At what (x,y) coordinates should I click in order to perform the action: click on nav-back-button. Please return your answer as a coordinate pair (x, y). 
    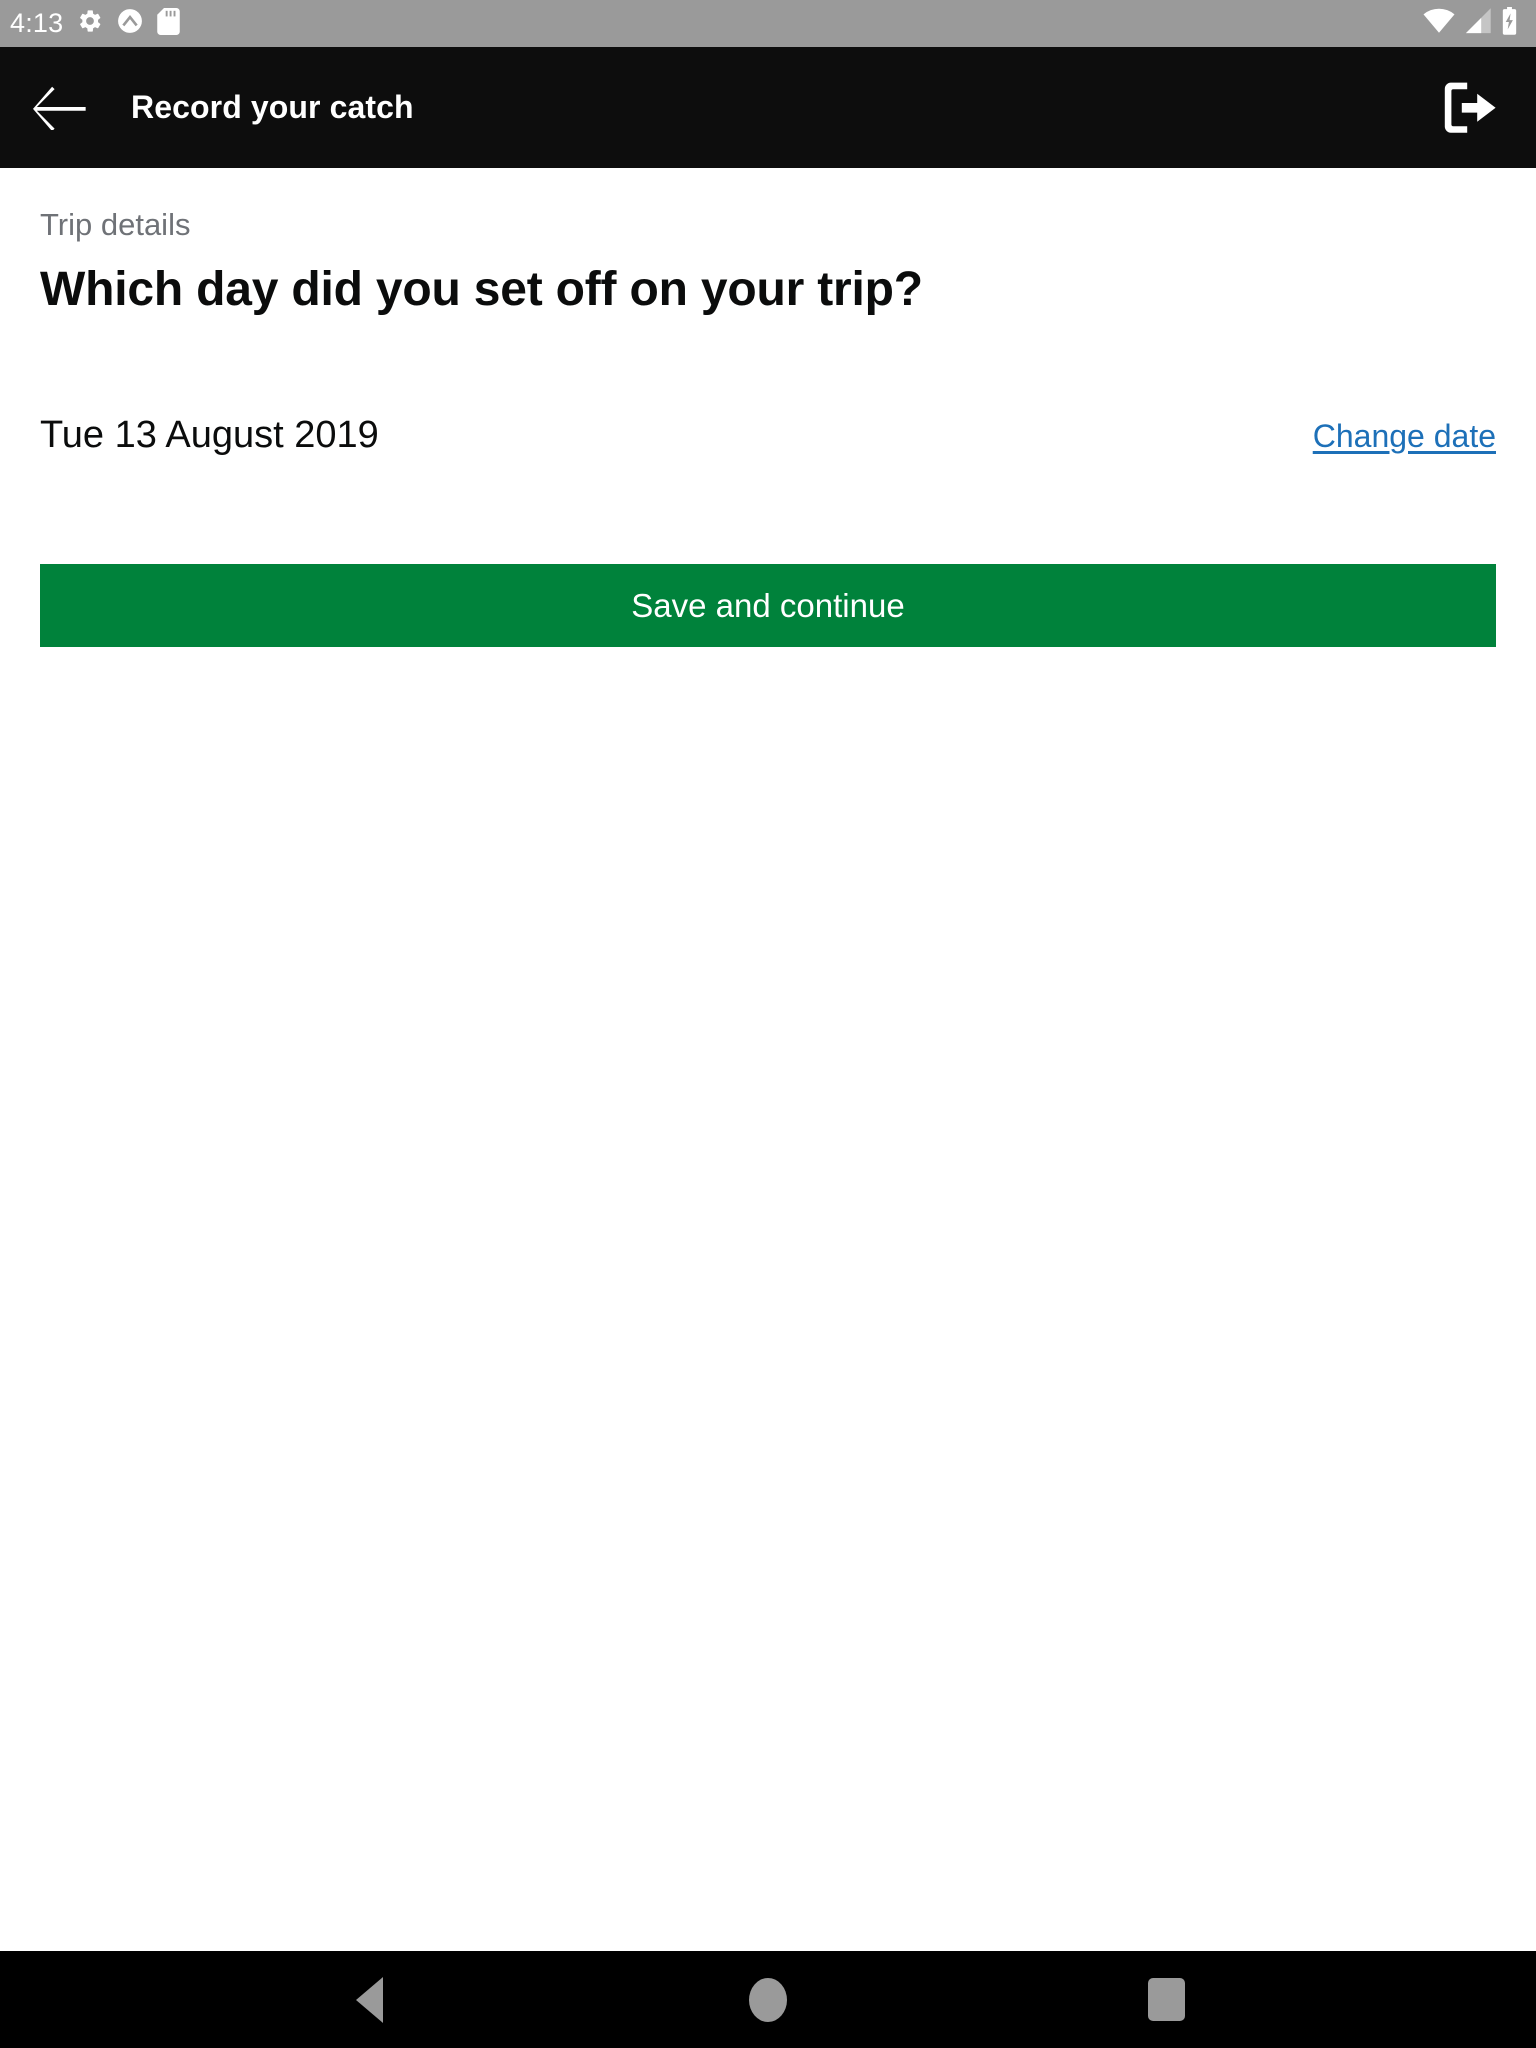
    Looking at the image, I should click on (369, 1999).